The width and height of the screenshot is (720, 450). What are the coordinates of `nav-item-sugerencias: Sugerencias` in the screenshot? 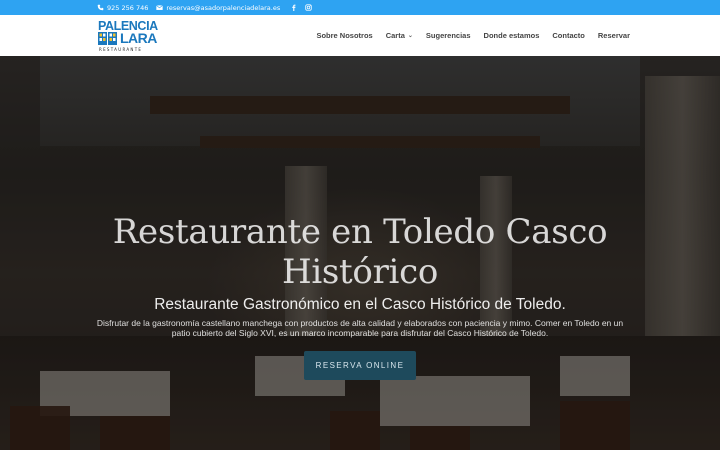 It's located at (448, 35).